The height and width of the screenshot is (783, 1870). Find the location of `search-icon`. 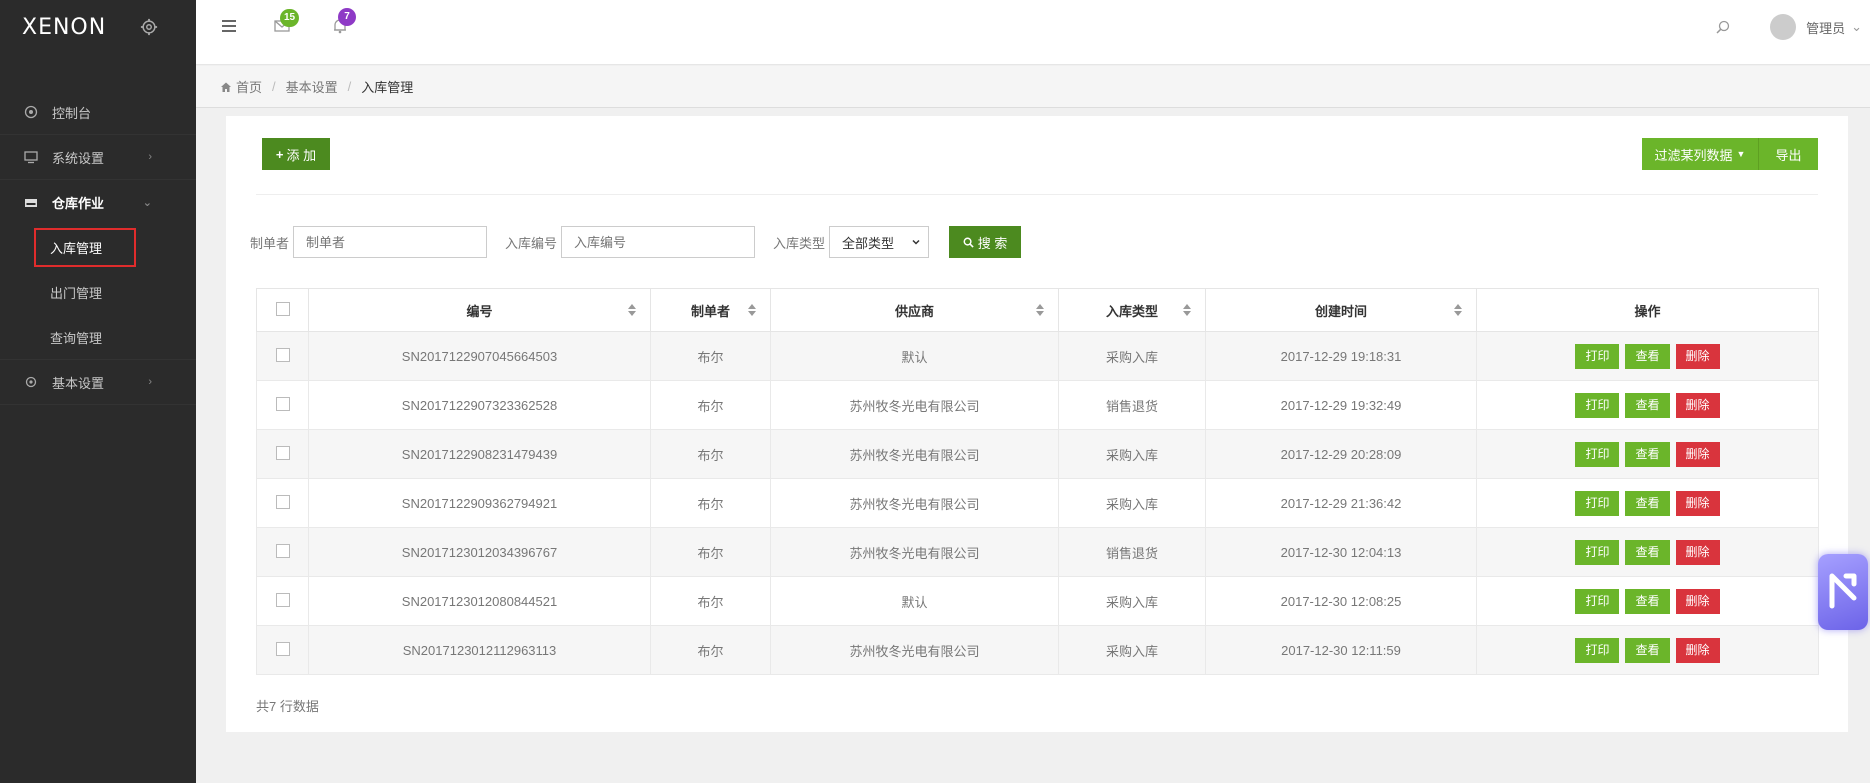

search-icon is located at coordinates (1723, 27).